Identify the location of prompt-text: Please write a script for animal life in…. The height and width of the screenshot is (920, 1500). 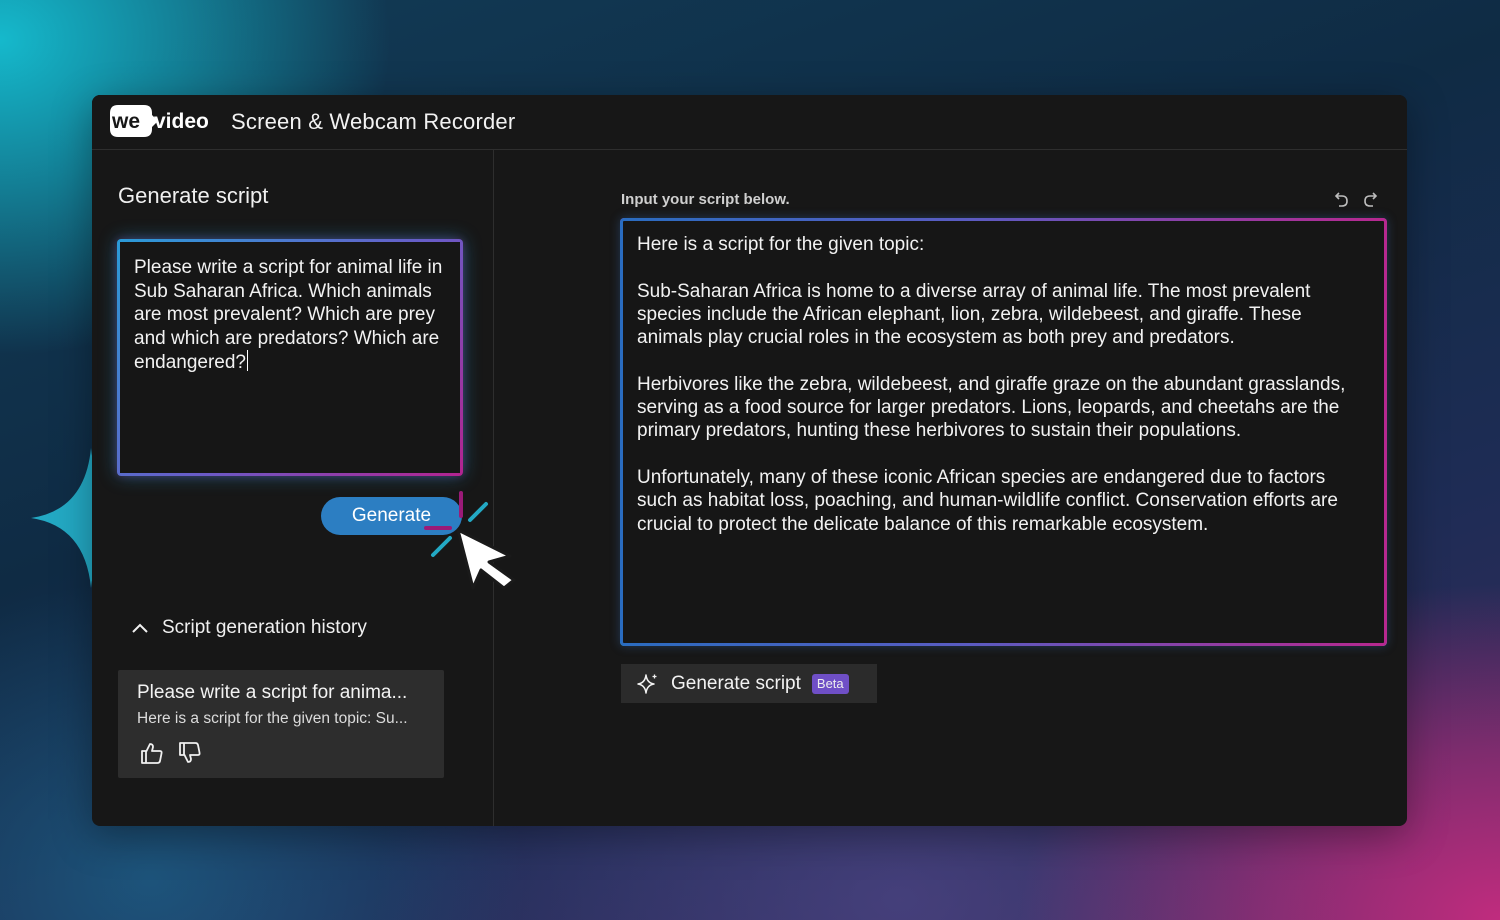
(288, 315).